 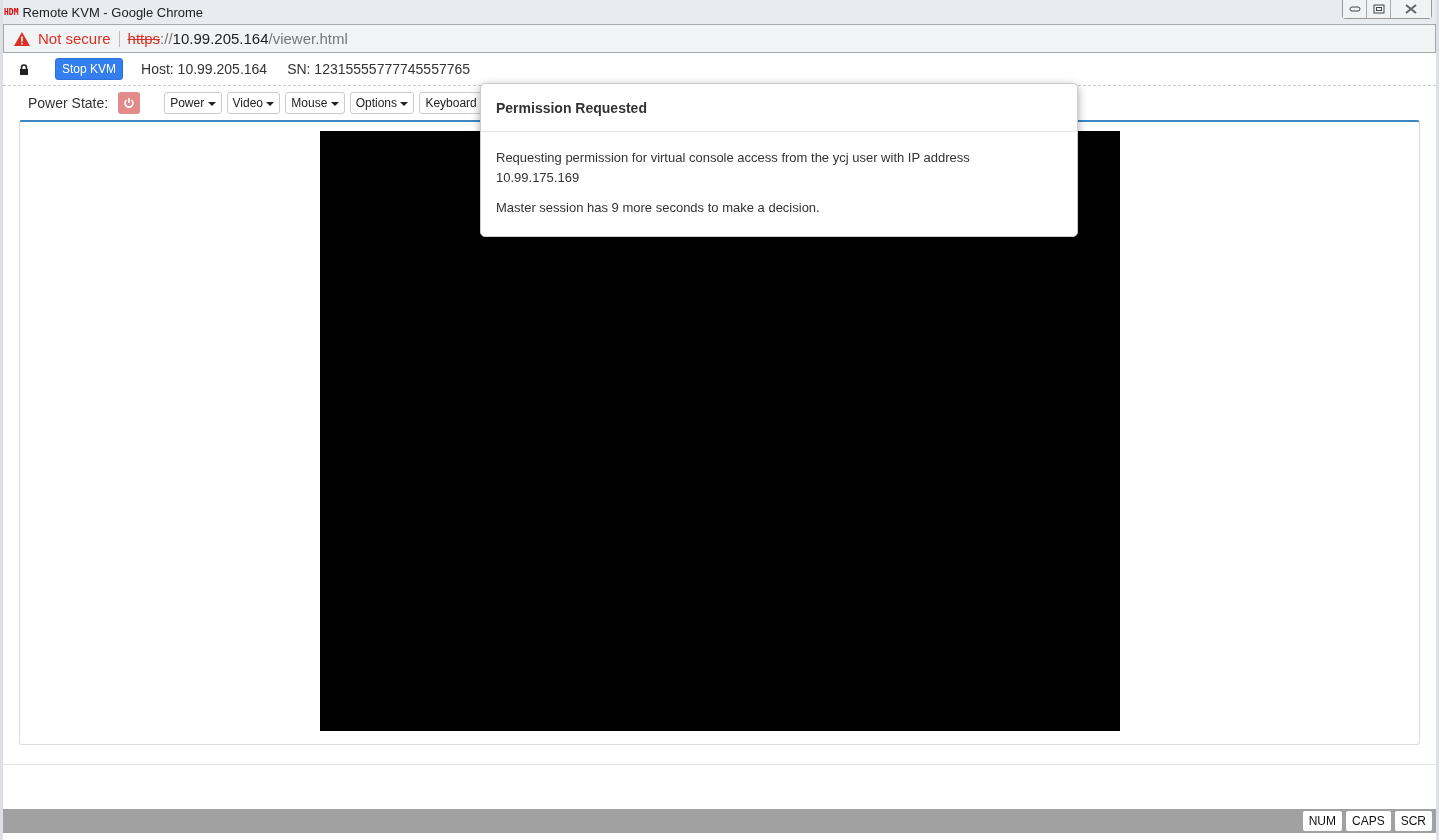 What do you see at coordinates (129, 103) in the screenshot?
I see `power-icon` at bounding box center [129, 103].